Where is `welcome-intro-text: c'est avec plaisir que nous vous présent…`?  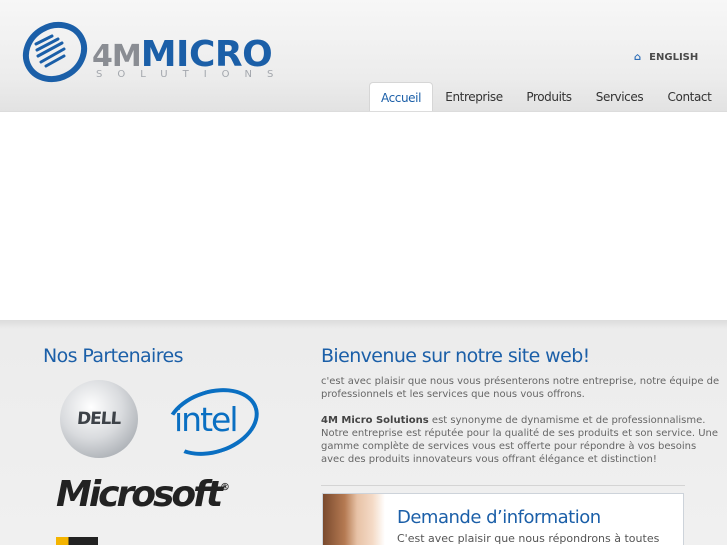 welcome-intro-text: c'est avec plaisir que nous vous présent… is located at coordinates (520, 388).